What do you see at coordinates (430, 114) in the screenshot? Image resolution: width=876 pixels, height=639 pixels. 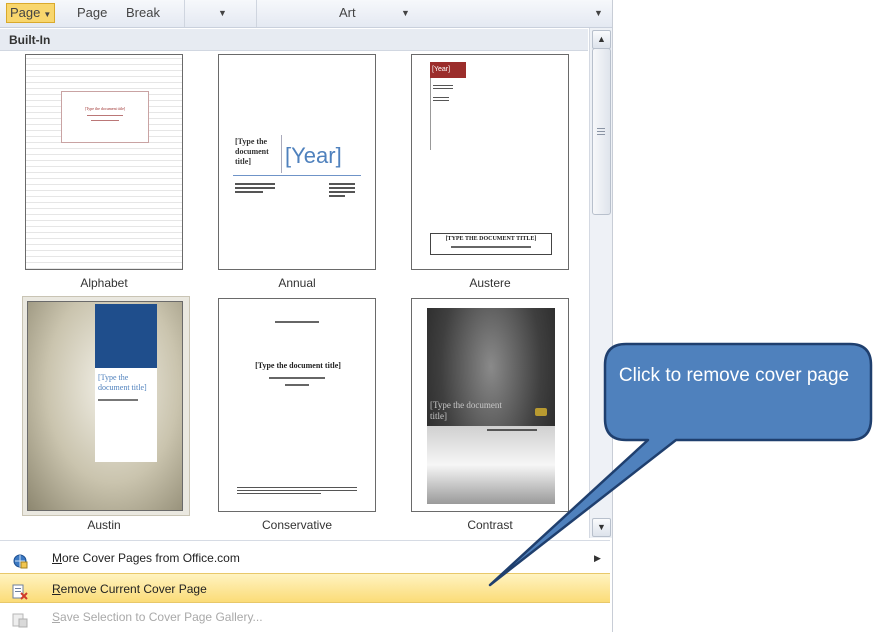 I see `austere-vertical-rule` at bounding box center [430, 114].